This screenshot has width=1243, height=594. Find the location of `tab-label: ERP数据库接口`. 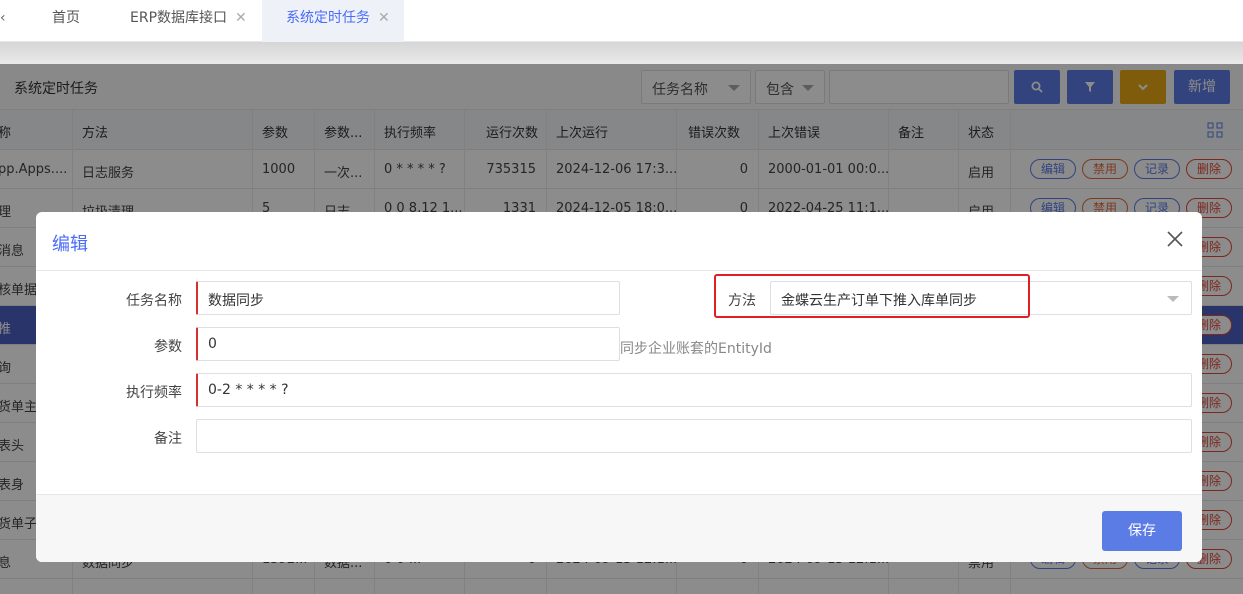

tab-label: ERP数据库接口 is located at coordinates (179, 18).